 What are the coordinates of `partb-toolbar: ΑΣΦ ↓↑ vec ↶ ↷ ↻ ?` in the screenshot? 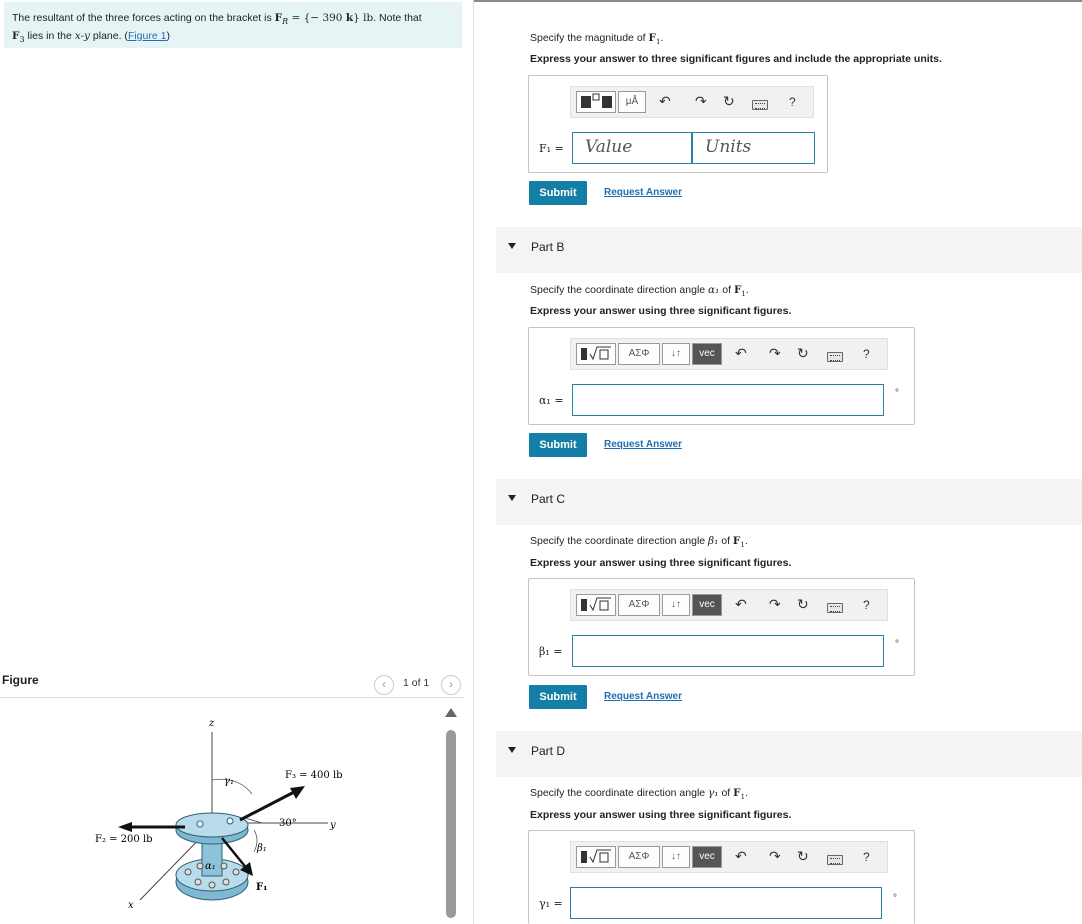 It's located at (729, 354).